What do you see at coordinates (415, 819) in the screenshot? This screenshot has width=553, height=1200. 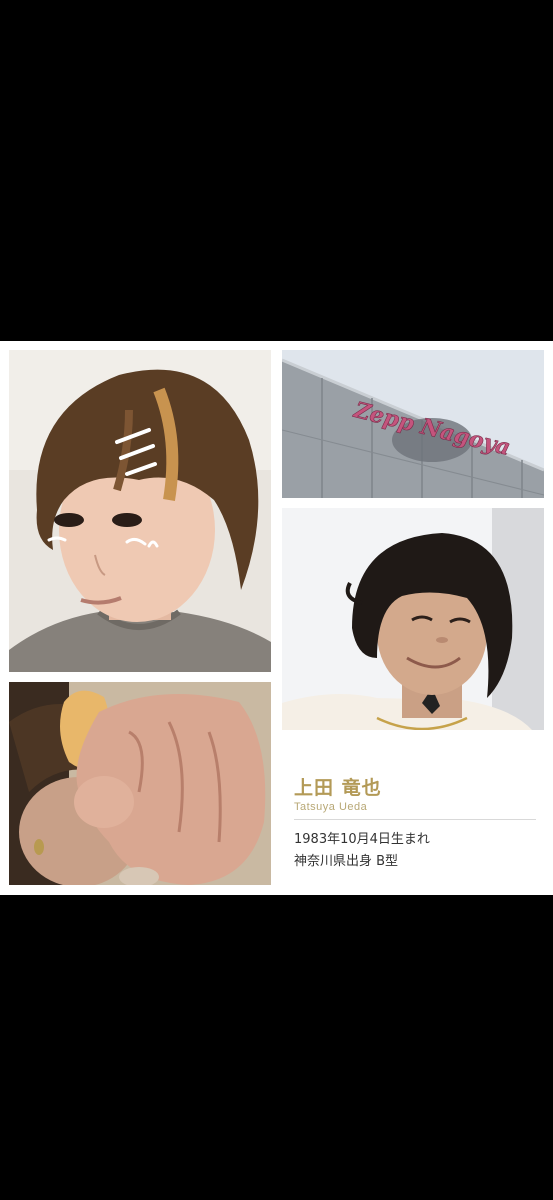 I see `profile-divider` at bounding box center [415, 819].